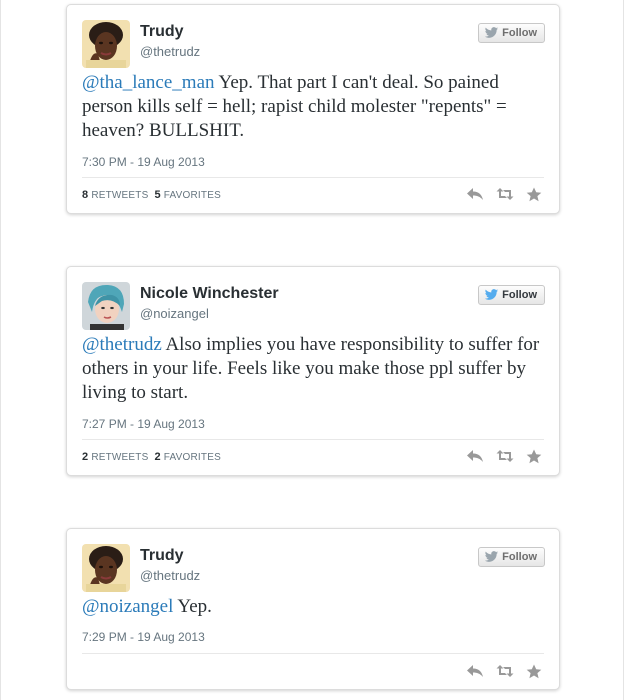 Image resolution: width=628 pixels, height=700 pixels. Describe the element at coordinates (157, 457) in the screenshot. I see `favorite-count: 2` at that location.